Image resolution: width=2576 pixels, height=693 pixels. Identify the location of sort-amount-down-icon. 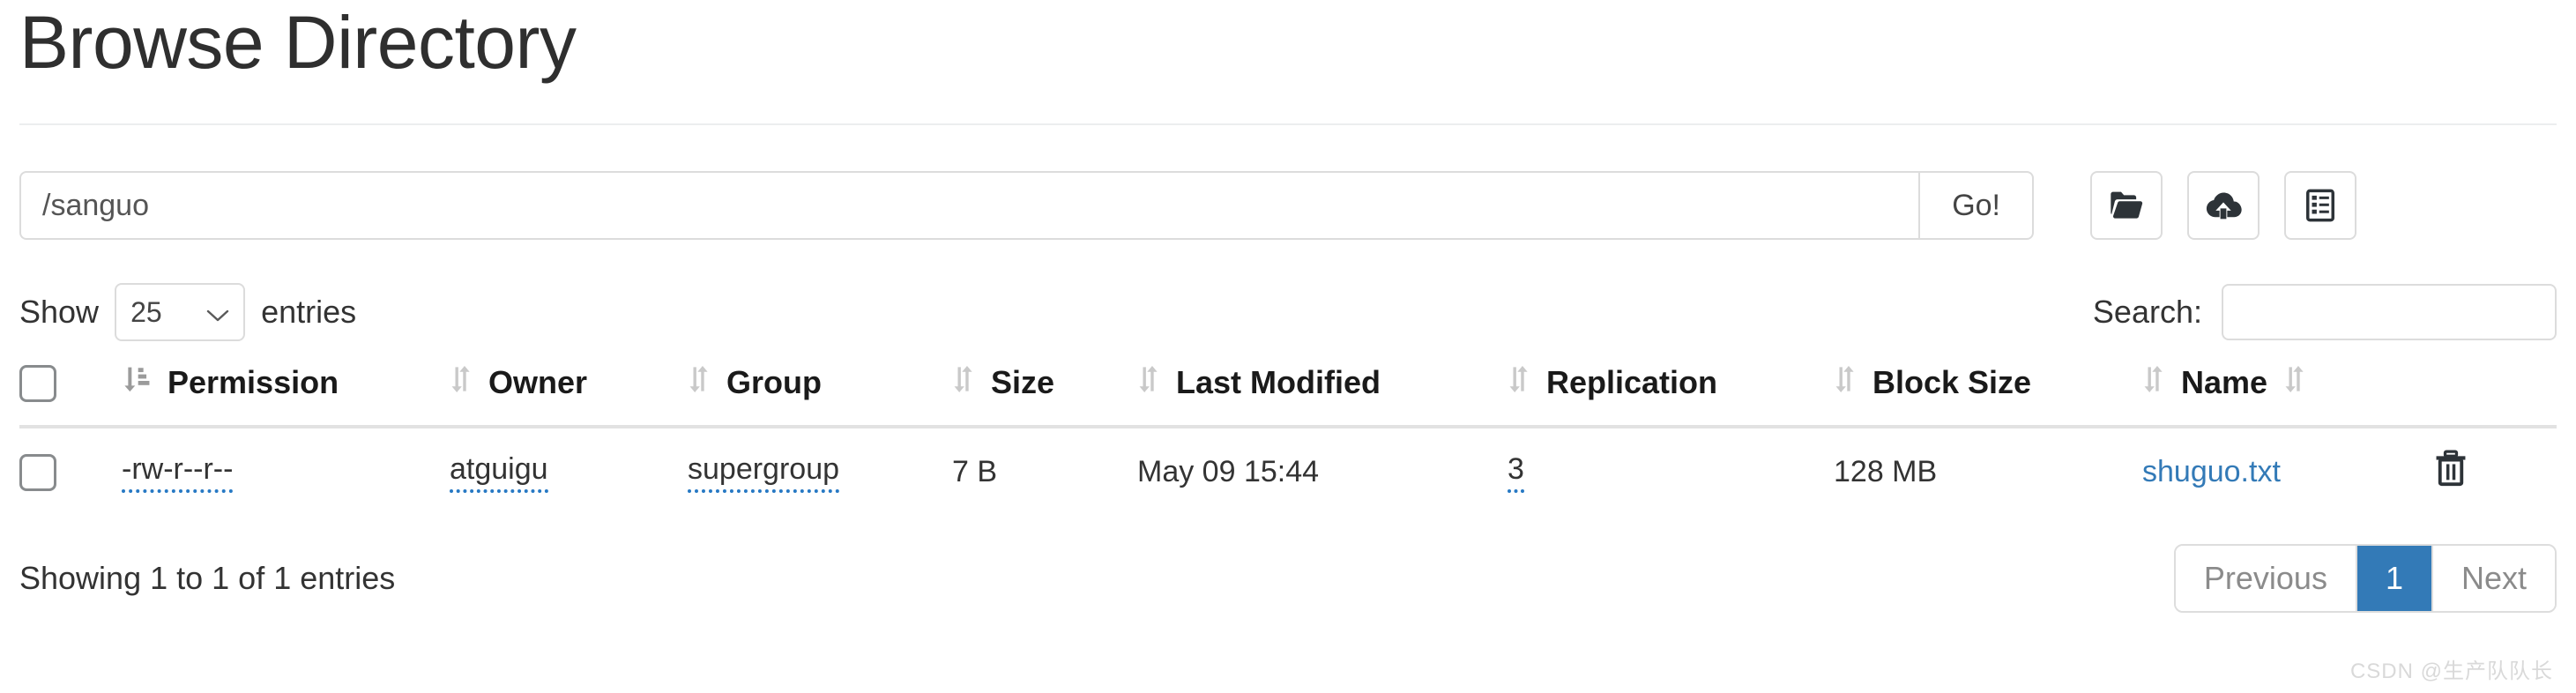
(137, 383).